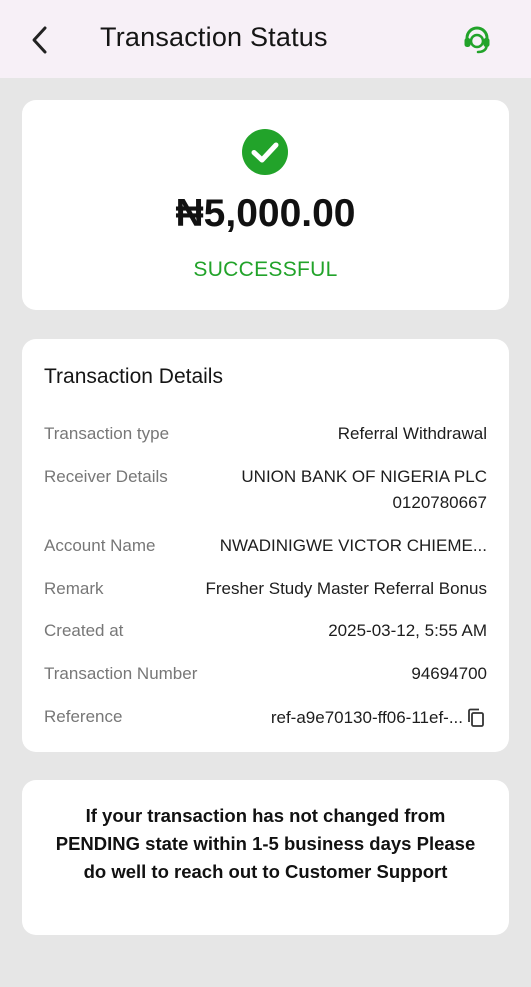  What do you see at coordinates (214, 37) in the screenshot?
I see `page-title: Transaction Status` at bounding box center [214, 37].